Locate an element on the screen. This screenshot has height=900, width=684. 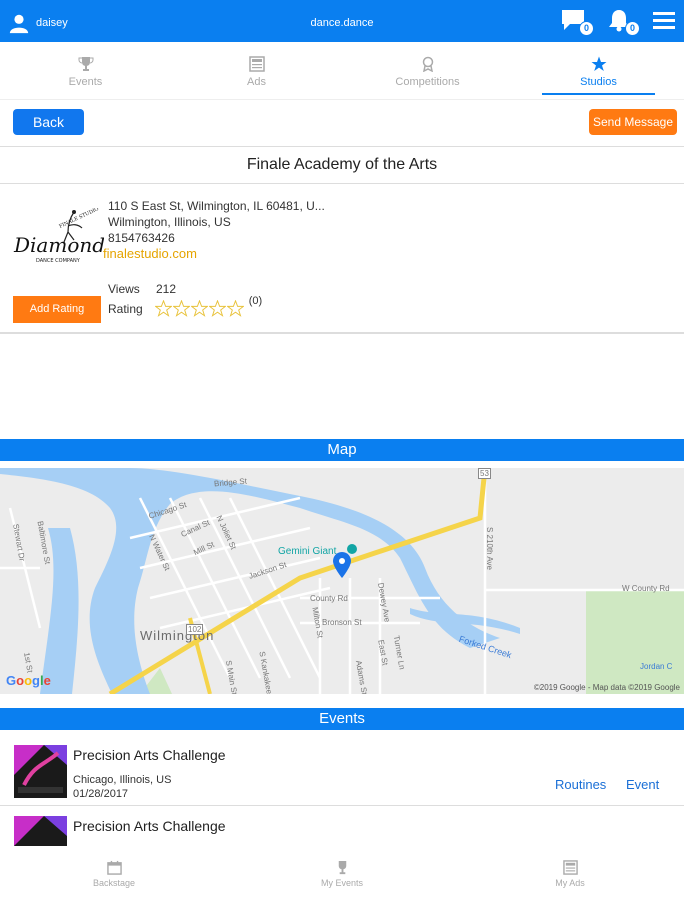
tab-competitions-label: Competitions is located at coordinates (427, 82).